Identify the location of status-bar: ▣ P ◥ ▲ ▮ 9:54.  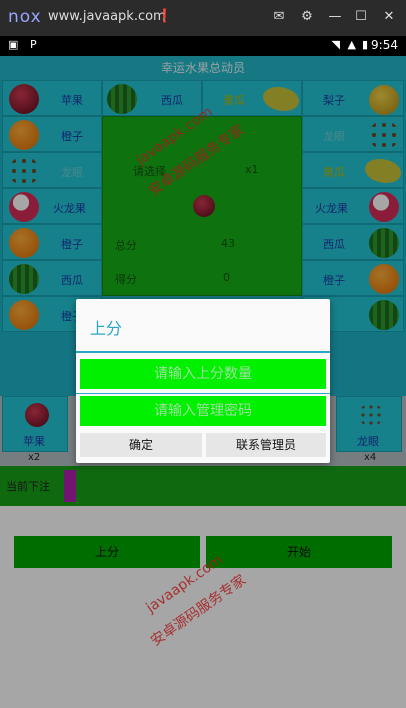
(203, 46).